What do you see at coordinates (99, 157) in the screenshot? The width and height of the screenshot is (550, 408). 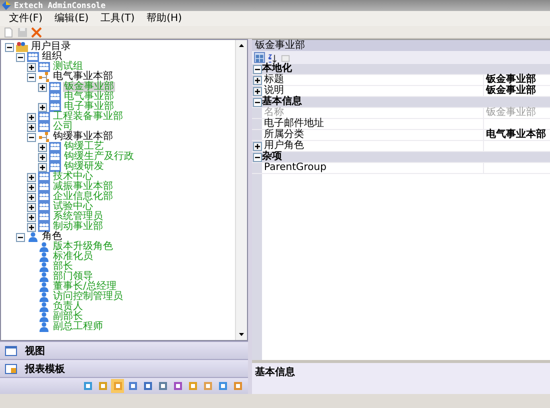 I see `tree-item: 钩缓生产及行政` at bounding box center [99, 157].